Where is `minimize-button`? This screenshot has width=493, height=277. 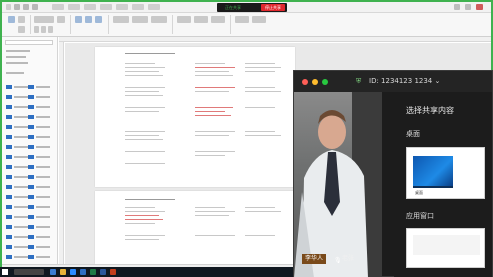 minimize-button is located at coordinates (457, 7).